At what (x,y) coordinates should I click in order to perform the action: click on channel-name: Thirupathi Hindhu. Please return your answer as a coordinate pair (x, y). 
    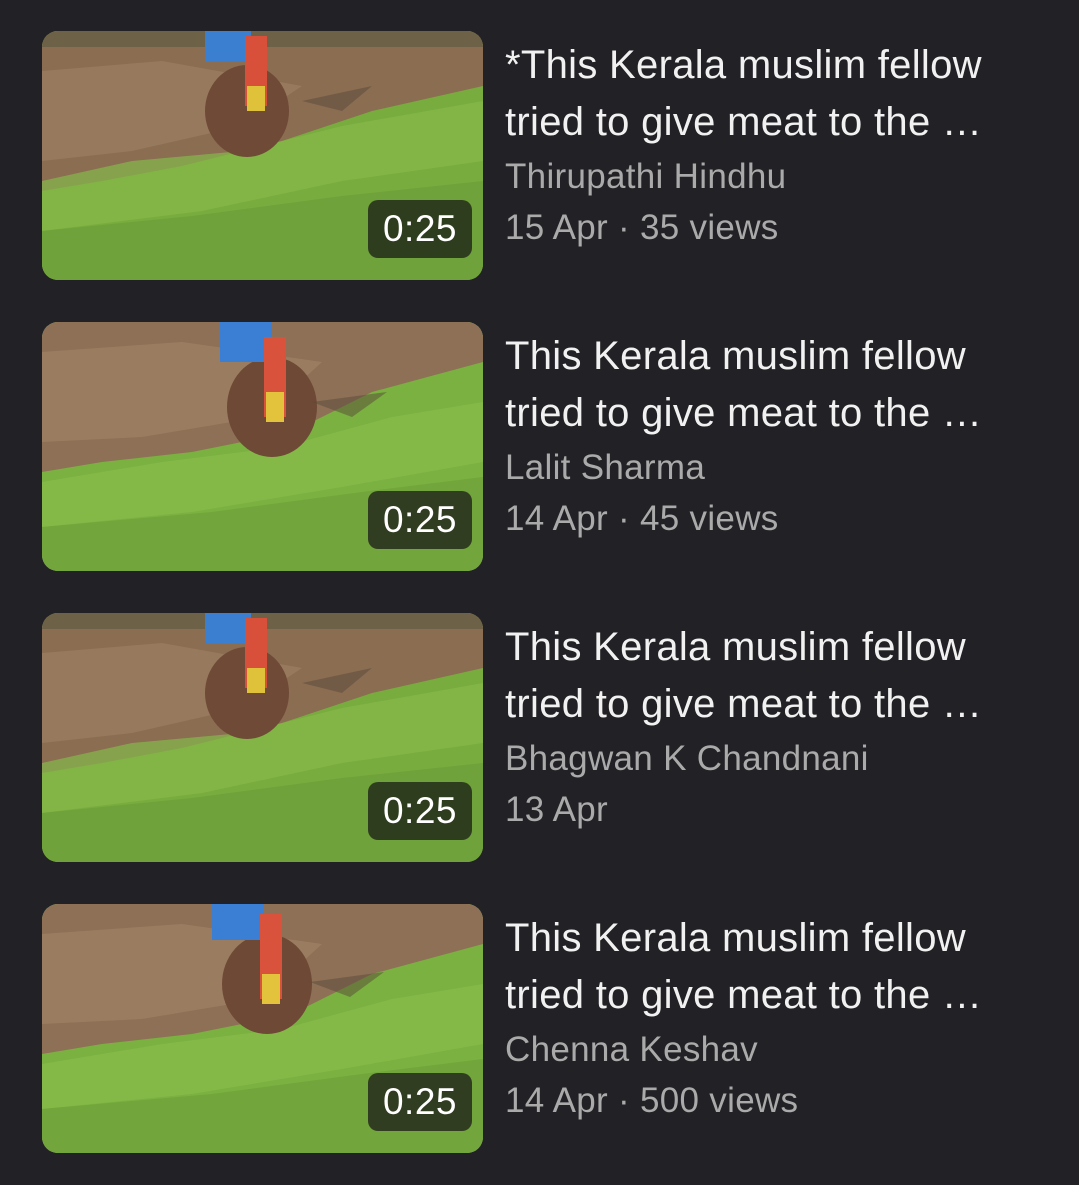
    Looking at the image, I should click on (785, 176).